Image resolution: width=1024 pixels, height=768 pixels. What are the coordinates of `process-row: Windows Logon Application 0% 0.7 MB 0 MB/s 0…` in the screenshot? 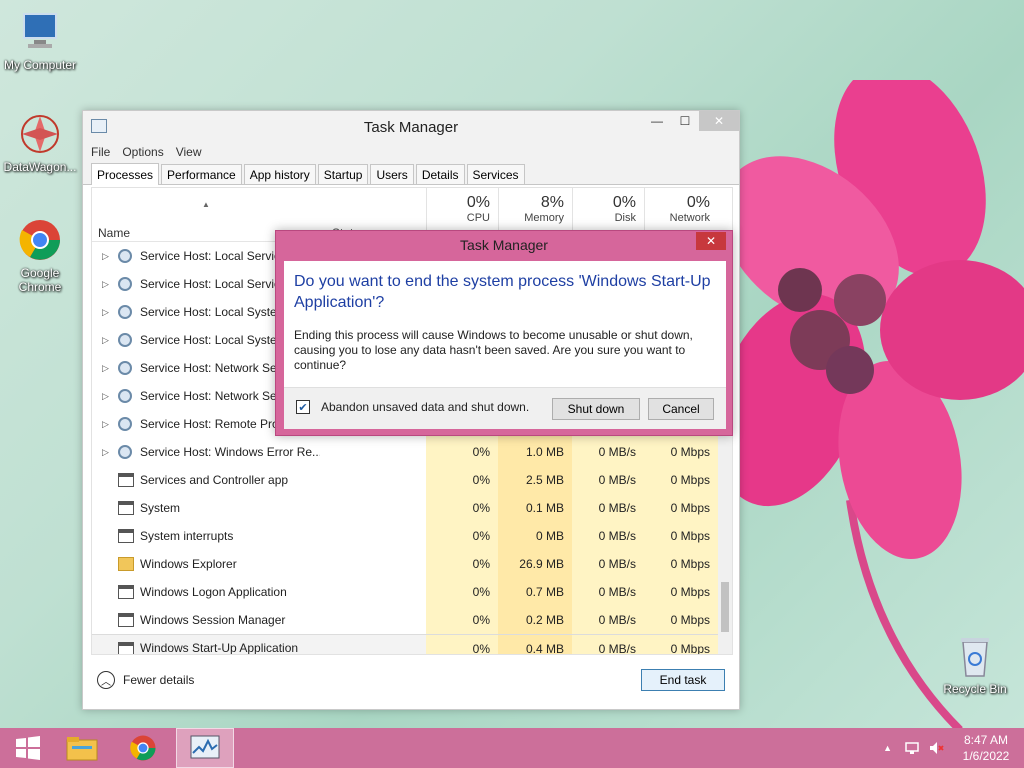 It's located at (412, 592).